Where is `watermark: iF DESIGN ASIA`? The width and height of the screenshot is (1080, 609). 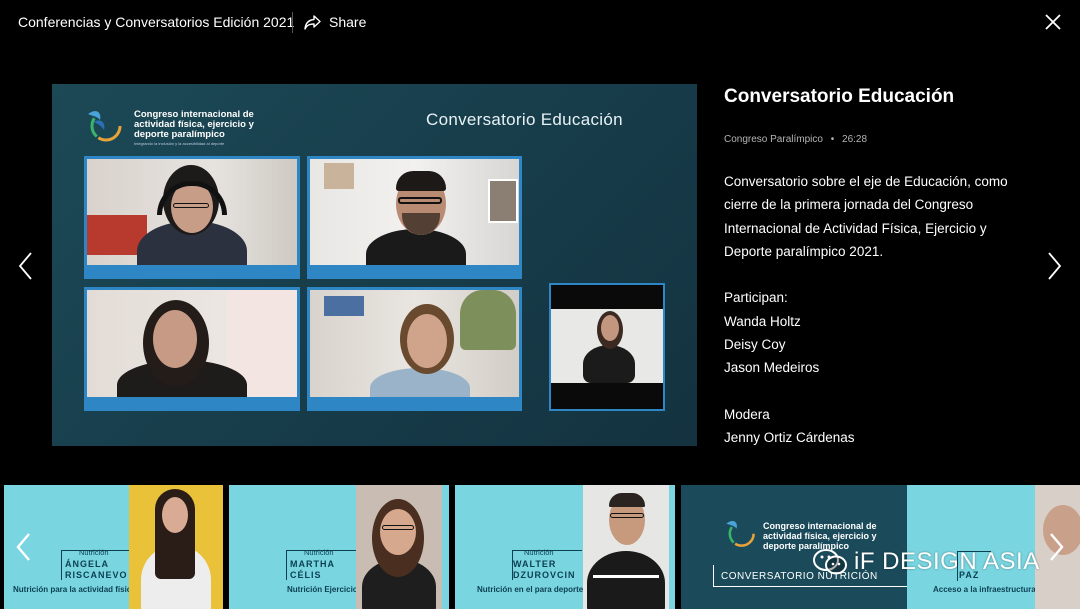
watermark: iF DESIGN ASIA is located at coordinates (926, 562).